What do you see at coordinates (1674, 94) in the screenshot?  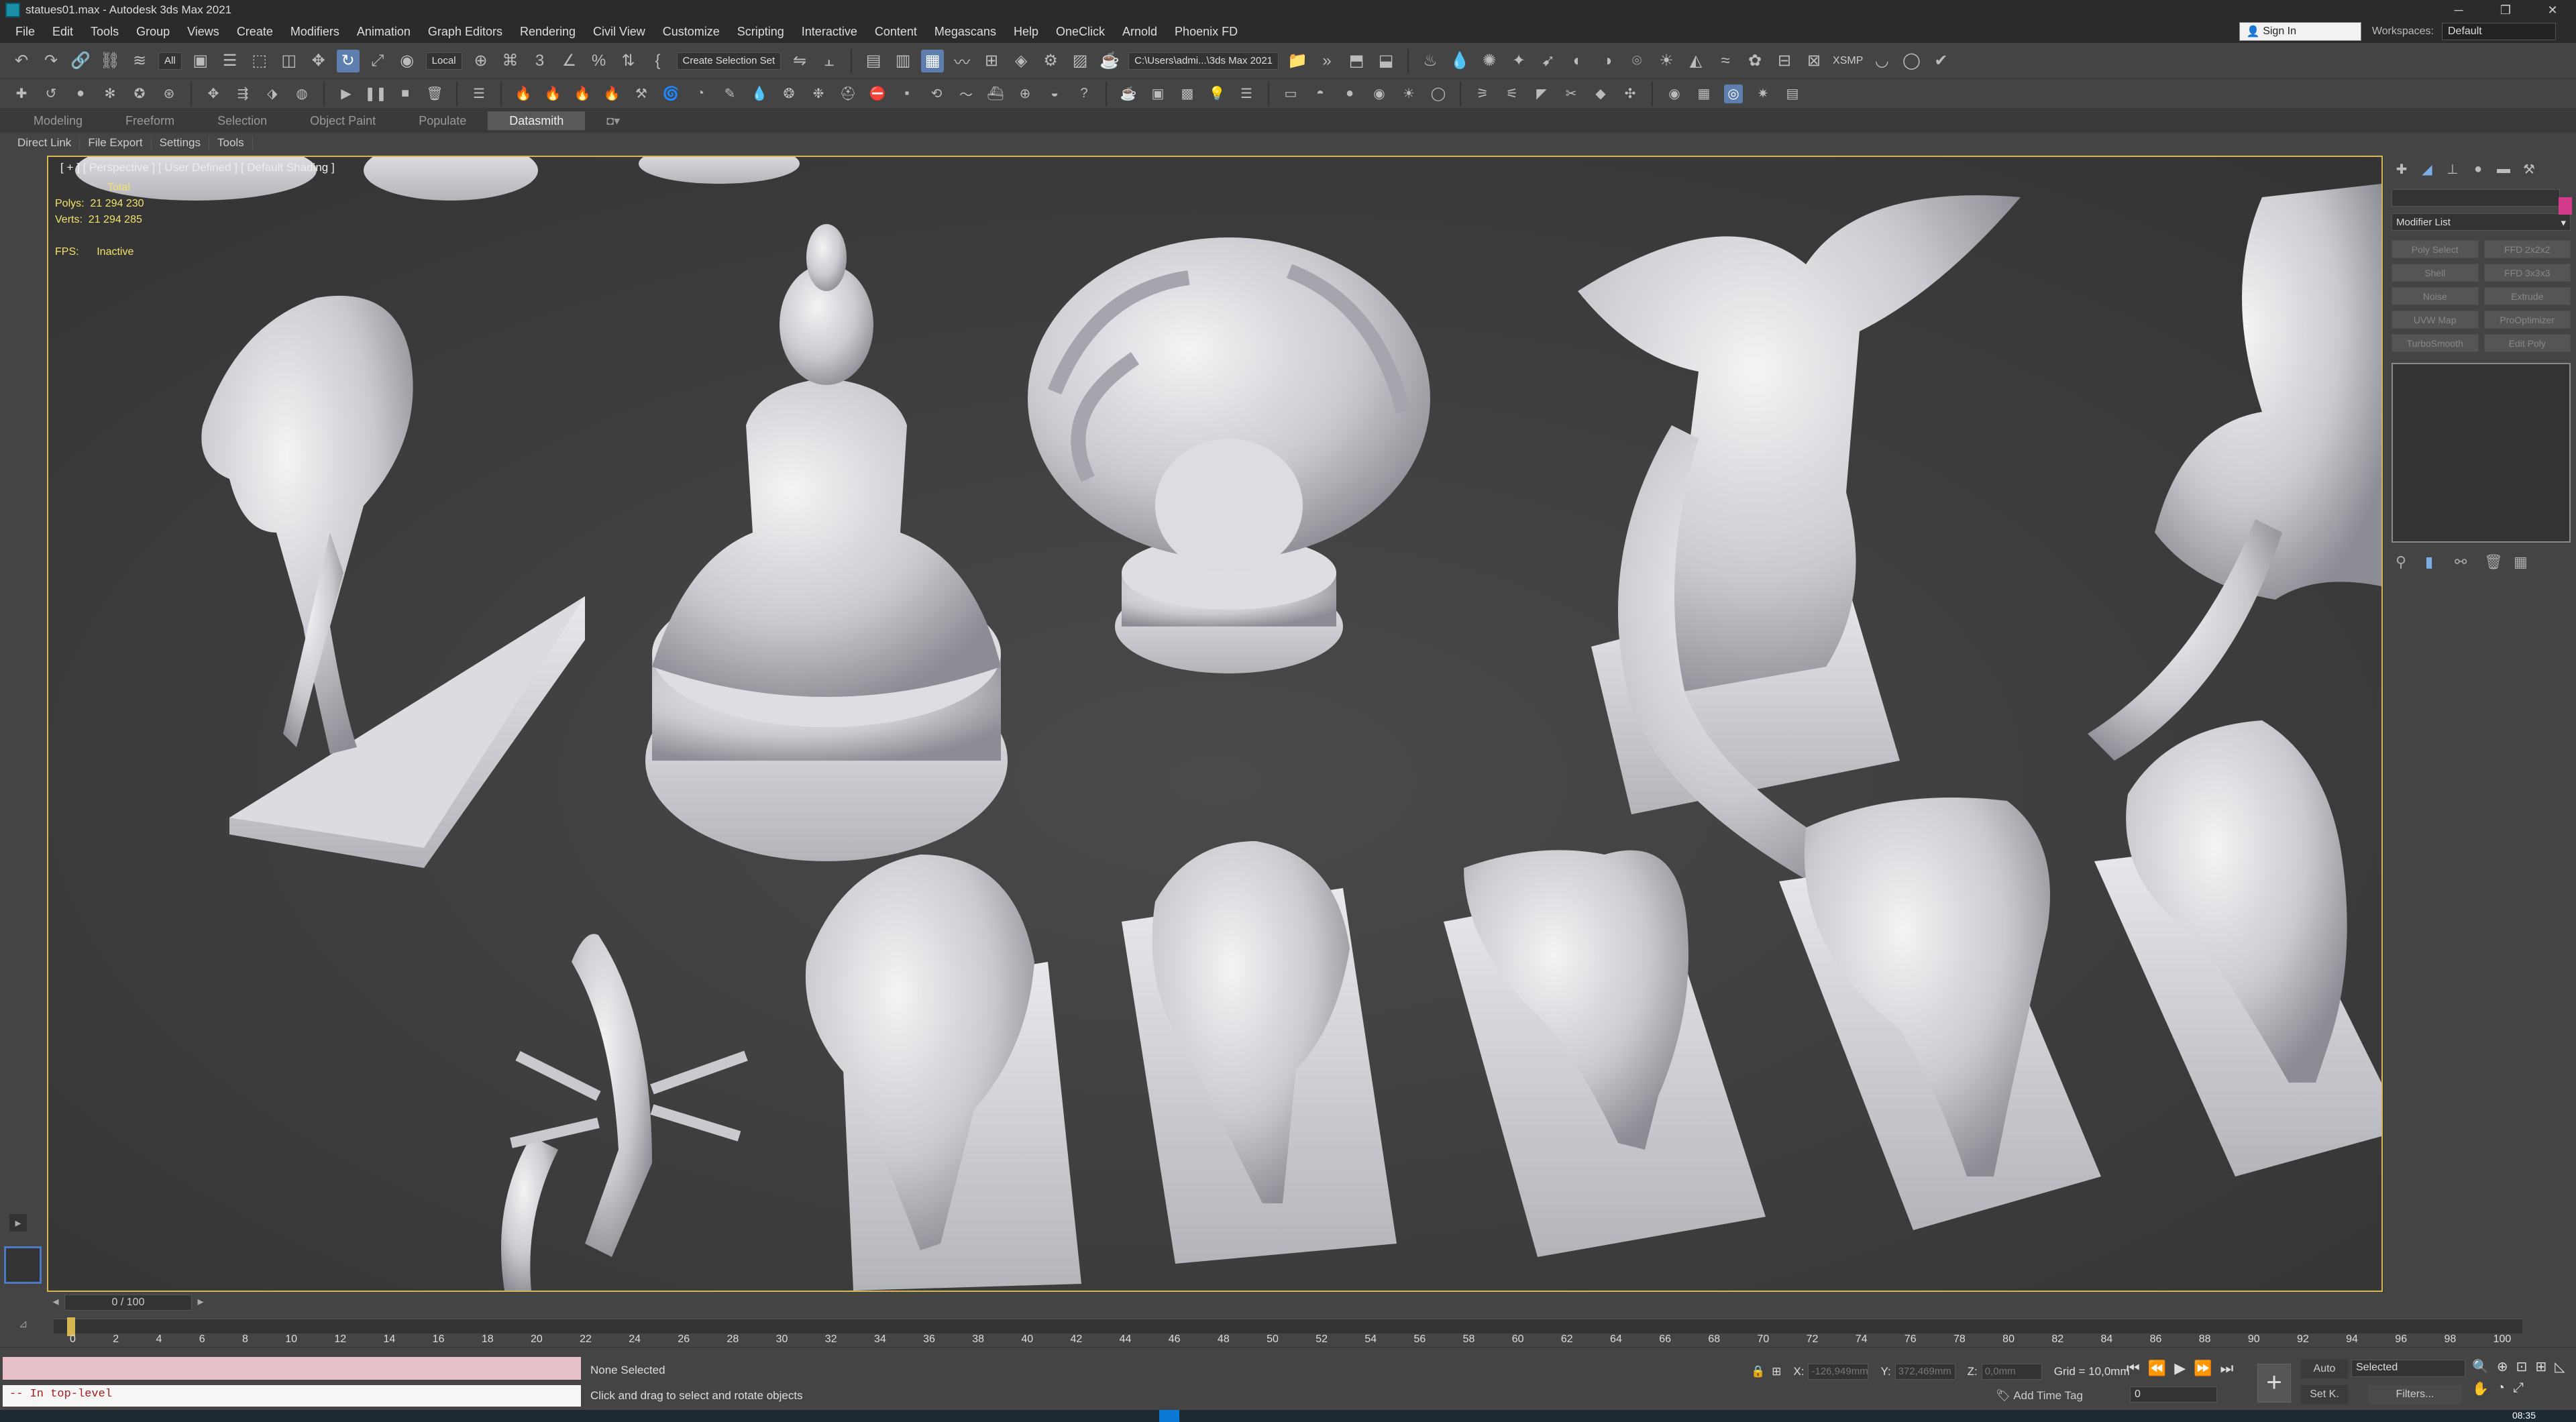 I see `vray-material-icon: ◉` at bounding box center [1674, 94].